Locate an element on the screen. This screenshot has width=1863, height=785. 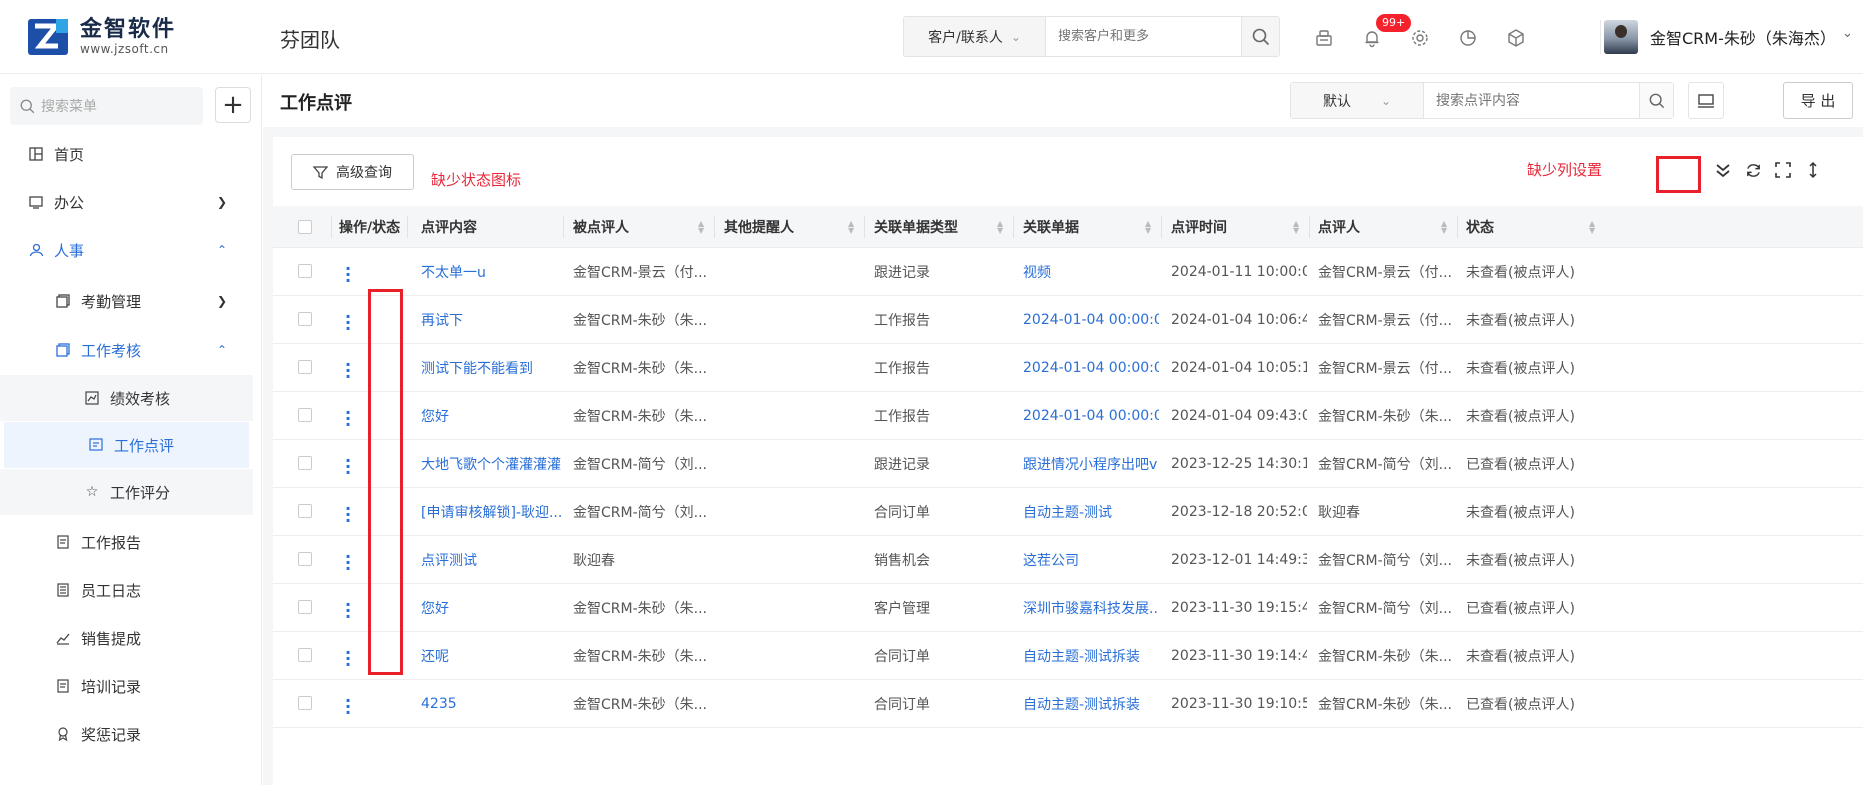
app-cube-button is located at coordinates (1516, 38).